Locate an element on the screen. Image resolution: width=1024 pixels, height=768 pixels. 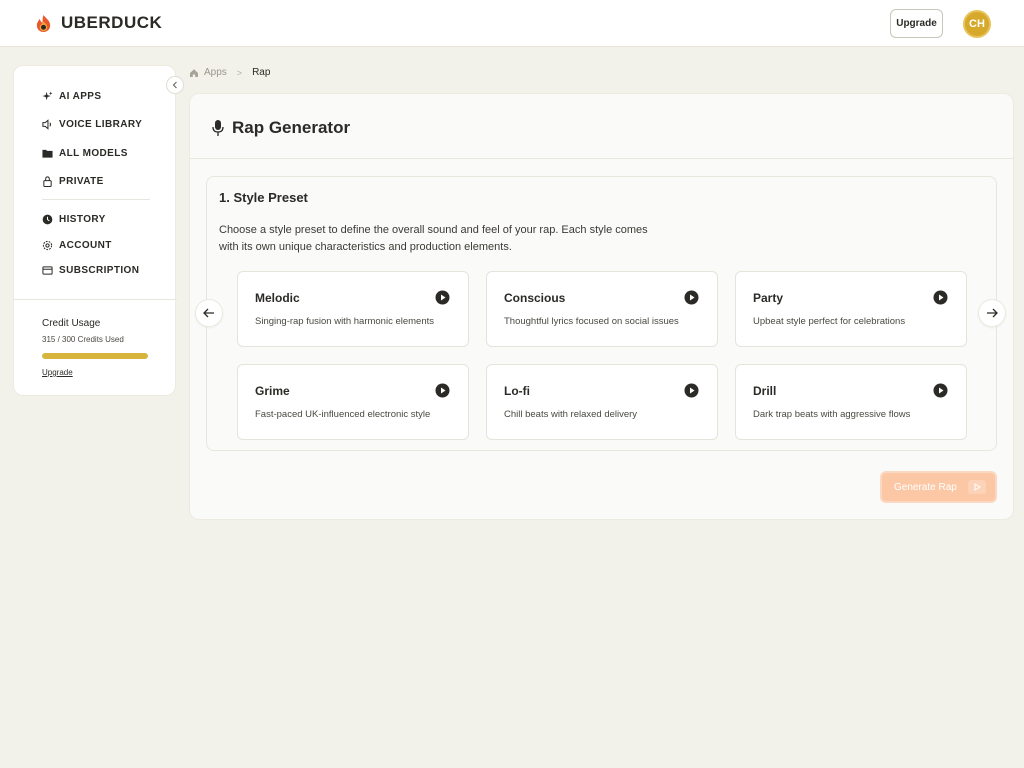
sidebar-item-label: AI APPS is located at coordinates (80, 96).